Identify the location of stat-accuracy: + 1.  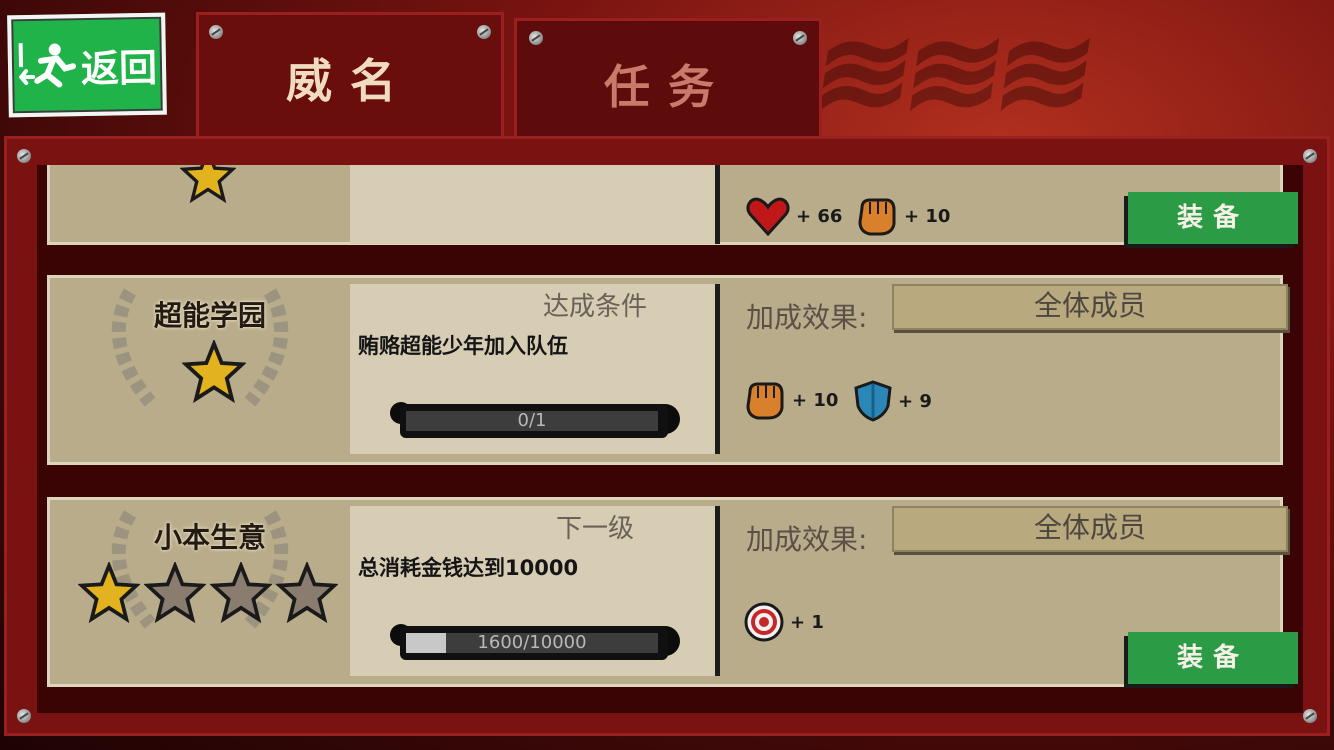
(784, 622).